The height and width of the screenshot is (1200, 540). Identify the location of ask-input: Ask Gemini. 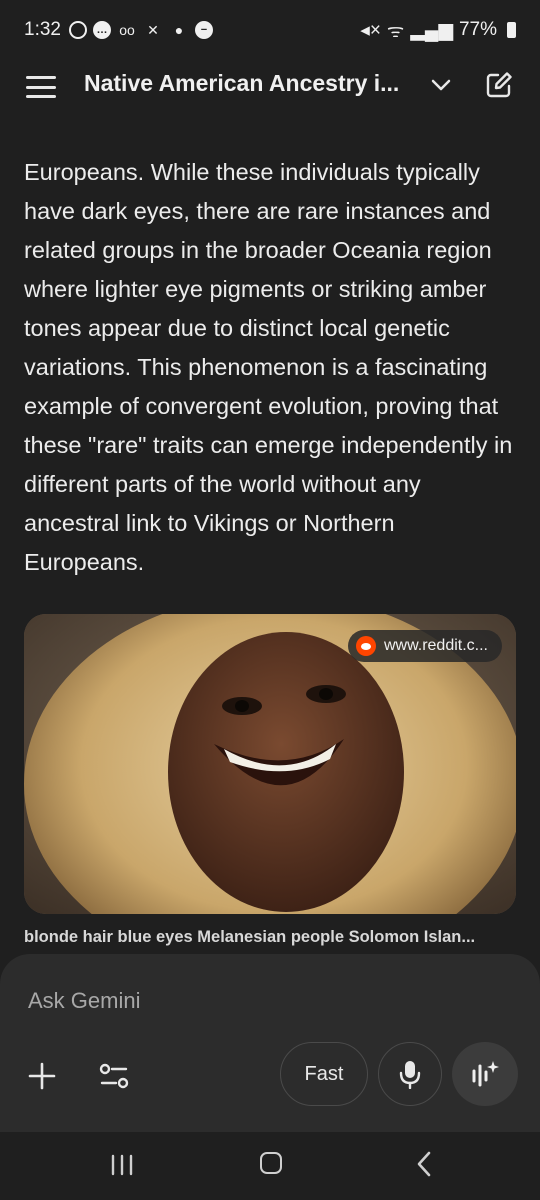
(84, 1001).